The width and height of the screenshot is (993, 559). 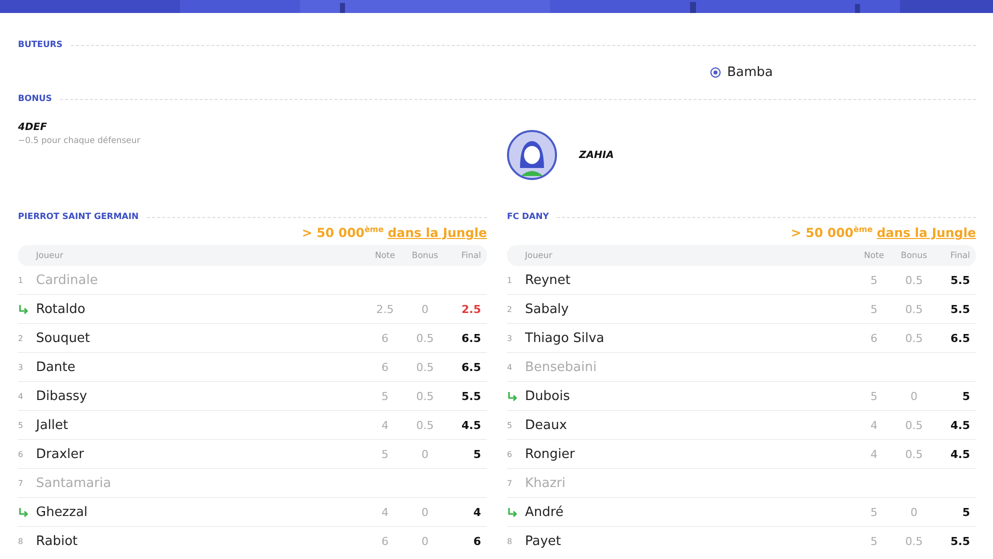 What do you see at coordinates (539, 255) in the screenshot?
I see `column-header: Joueur` at bounding box center [539, 255].